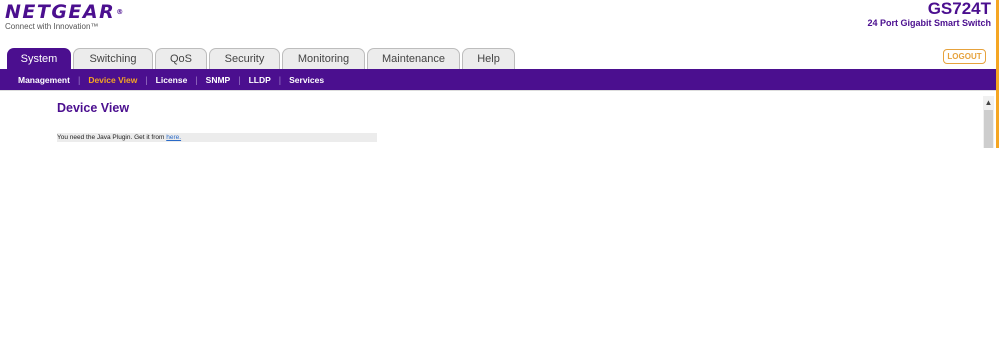 Image resolution: width=999 pixels, height=343 pixels. I want to click on subnav-snmp: SNMP, so click(218, 80).